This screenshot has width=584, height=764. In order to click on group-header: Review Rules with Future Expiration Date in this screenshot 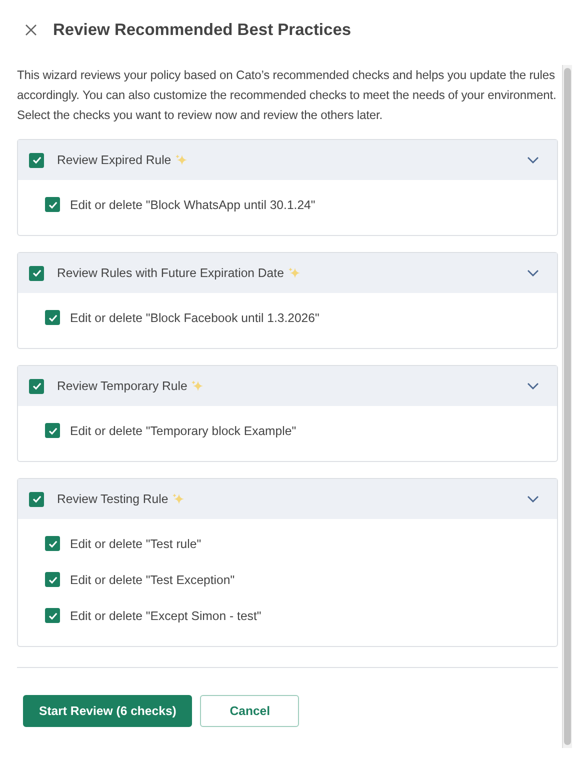, I will do `click(287, 273)`.